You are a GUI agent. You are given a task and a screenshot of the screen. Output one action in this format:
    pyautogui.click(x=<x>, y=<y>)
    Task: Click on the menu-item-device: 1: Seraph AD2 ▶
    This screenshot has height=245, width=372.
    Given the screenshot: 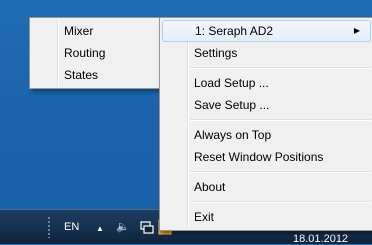 What is the action you would take?
    pyautogui.click(x=266, y=31)
    